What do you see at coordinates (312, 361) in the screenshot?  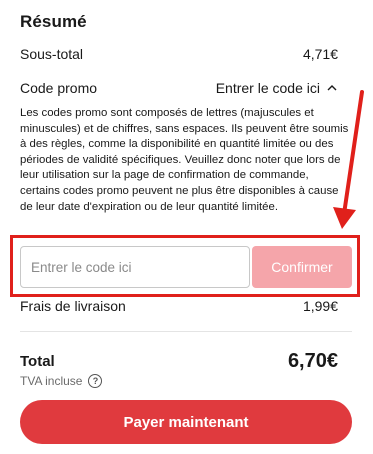 I see `total-value: 6,70€` at bounding box center [312, 361].